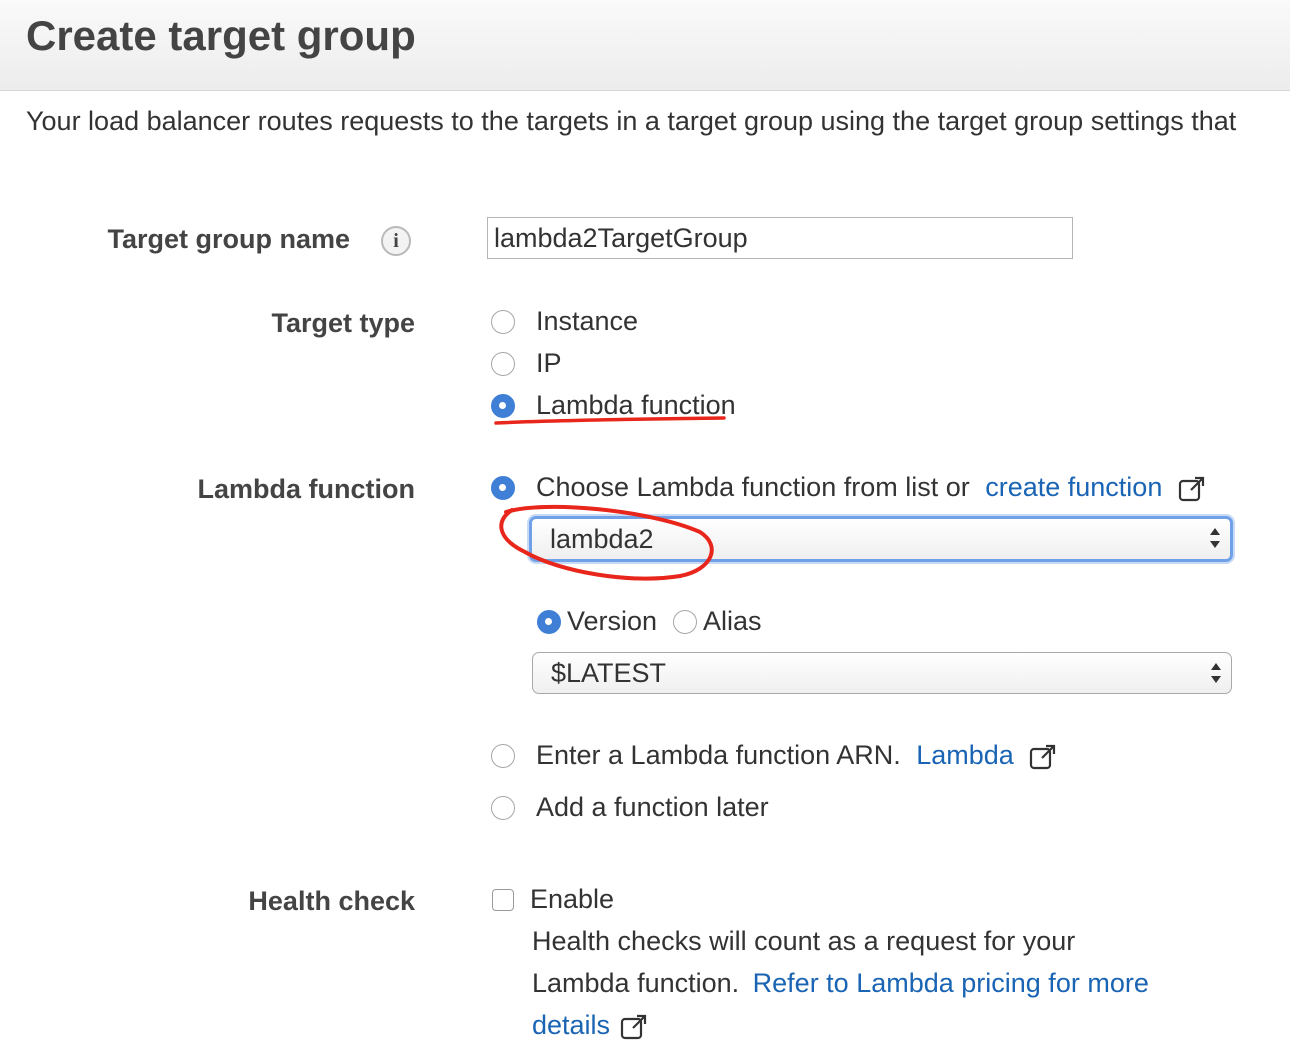 The image size is (1290, 1060). I want to click on add-later-radio, so click(503, 808).